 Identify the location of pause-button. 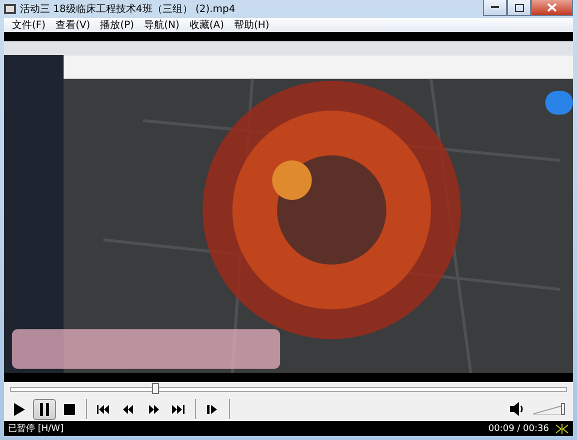
(44, 409).